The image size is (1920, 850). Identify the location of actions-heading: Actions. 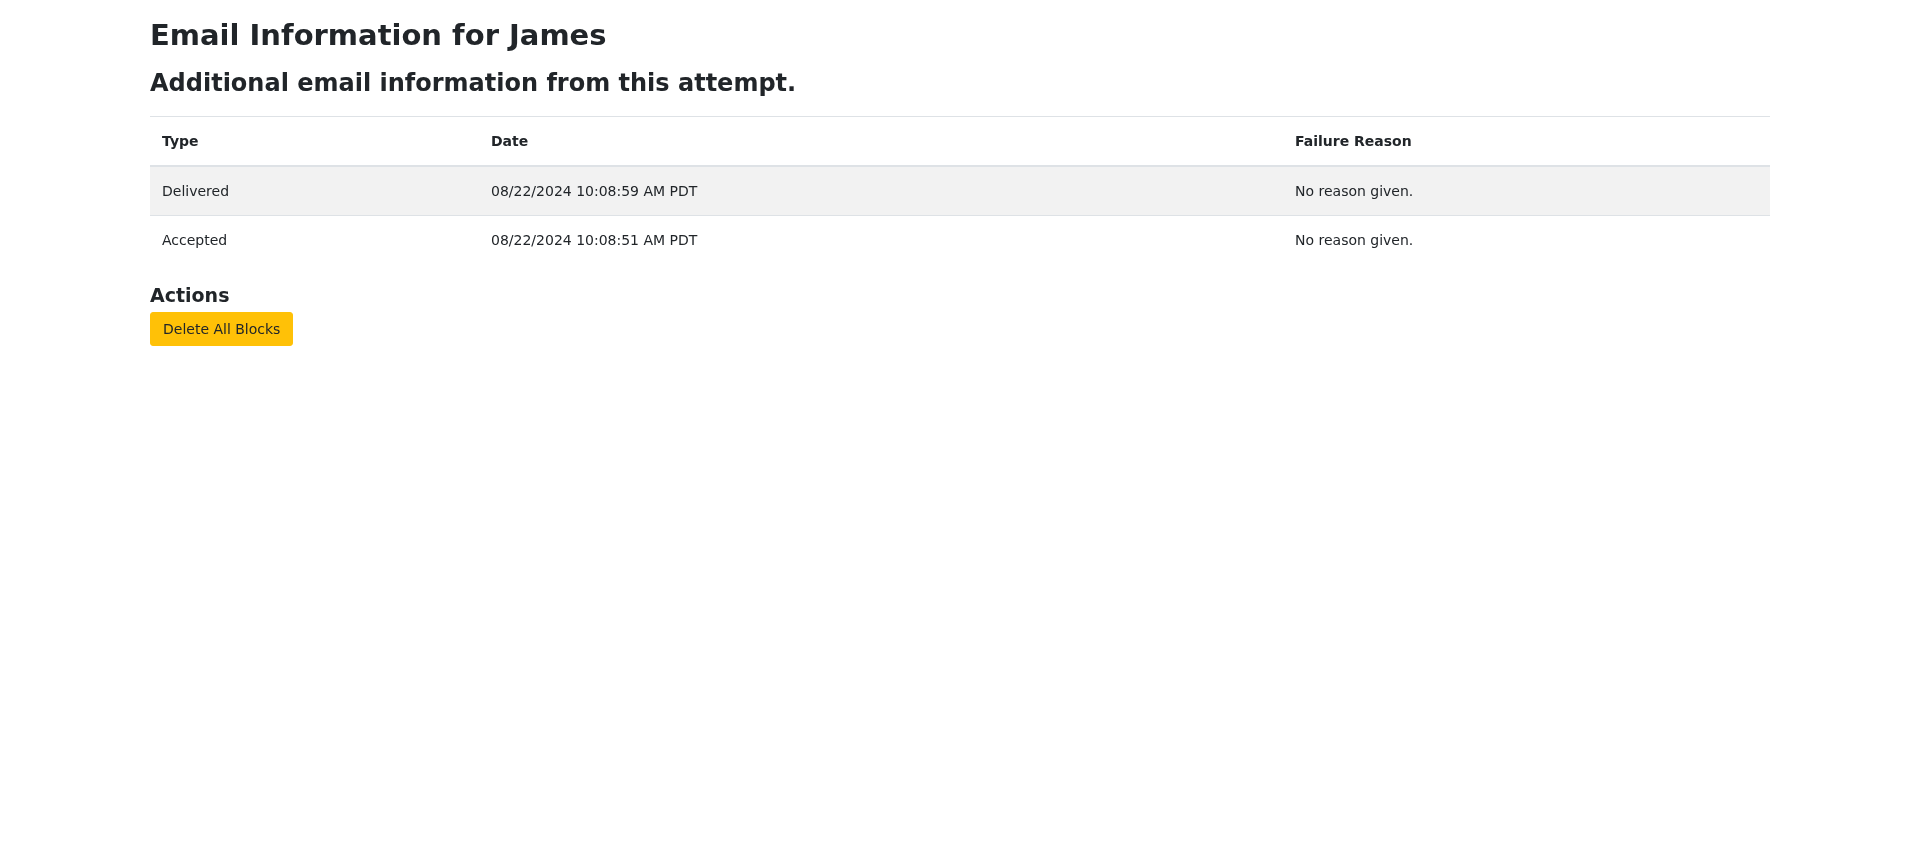
(190, 294).